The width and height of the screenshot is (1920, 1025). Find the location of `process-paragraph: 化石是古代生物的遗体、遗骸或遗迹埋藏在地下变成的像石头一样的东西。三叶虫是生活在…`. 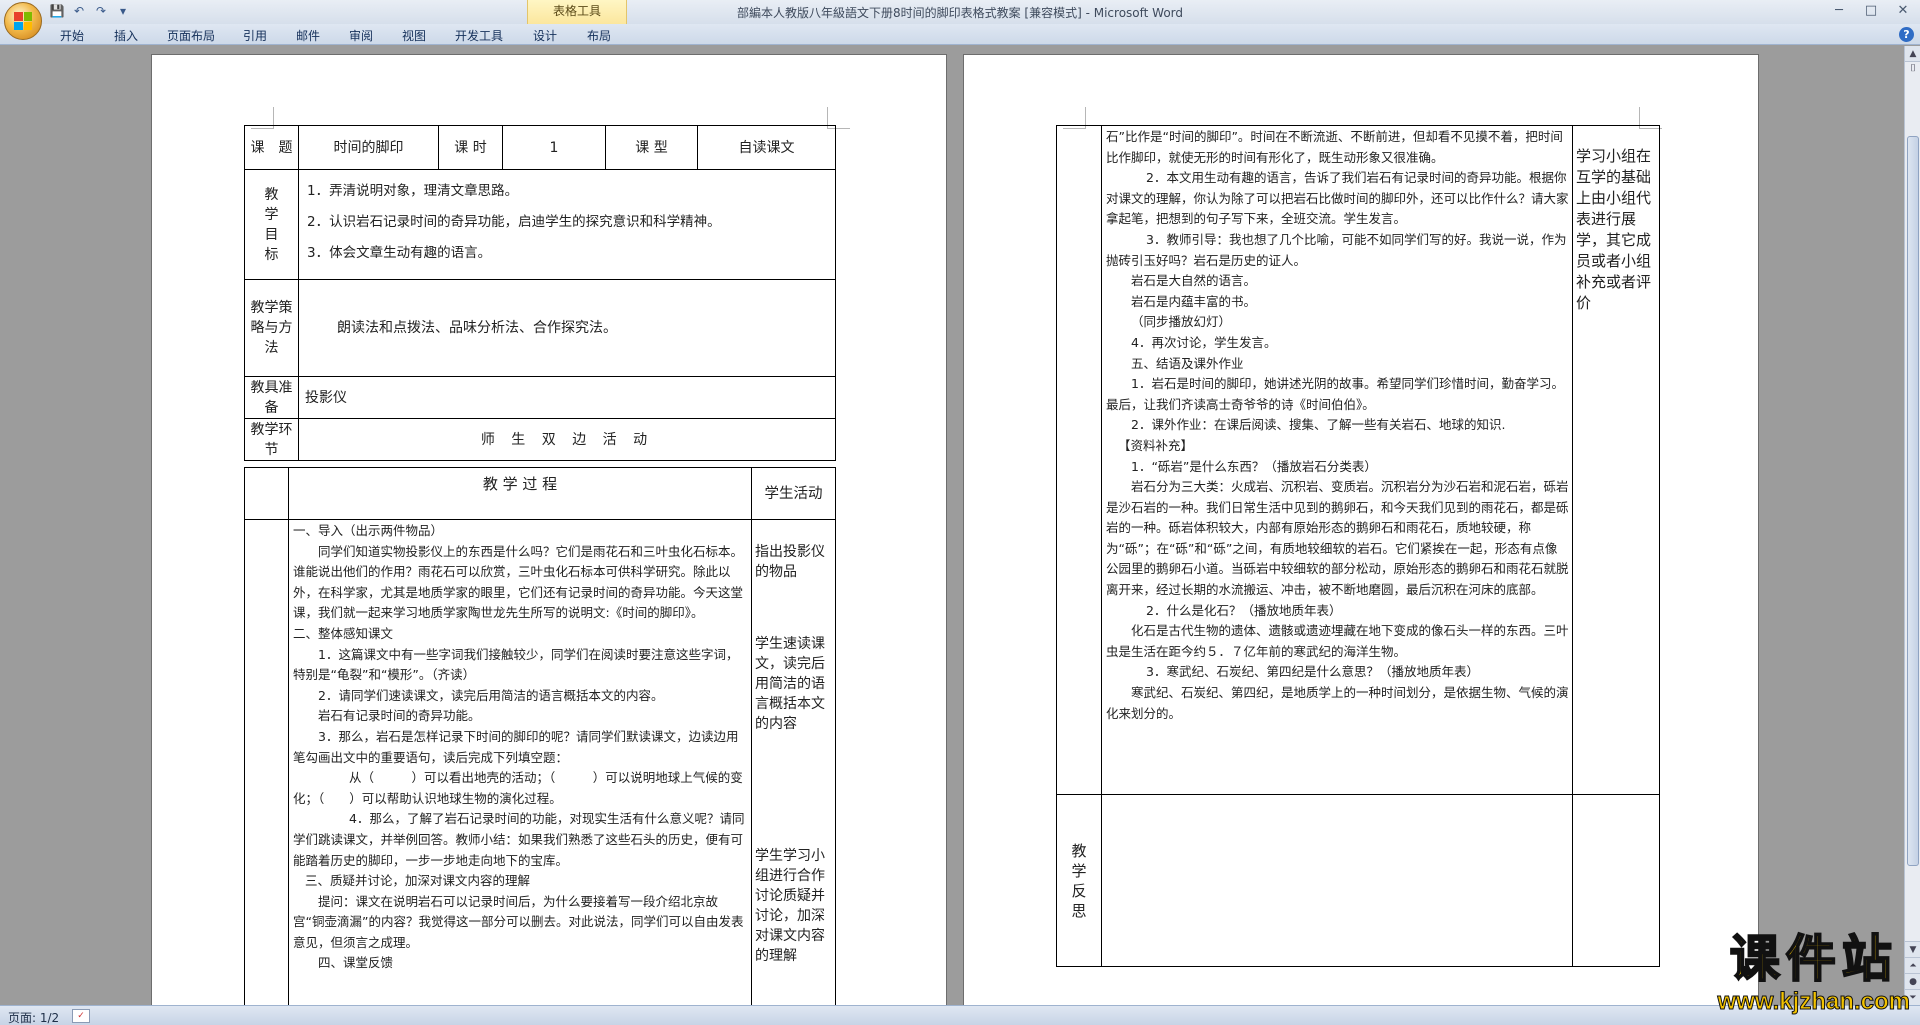

process-paragraph: 化石是古代生物的遗体、遗骸或遗迹埋藏在地下变成的像石头一样的东西。三叶虫是生活在… is located at coordinates (1337, 641).